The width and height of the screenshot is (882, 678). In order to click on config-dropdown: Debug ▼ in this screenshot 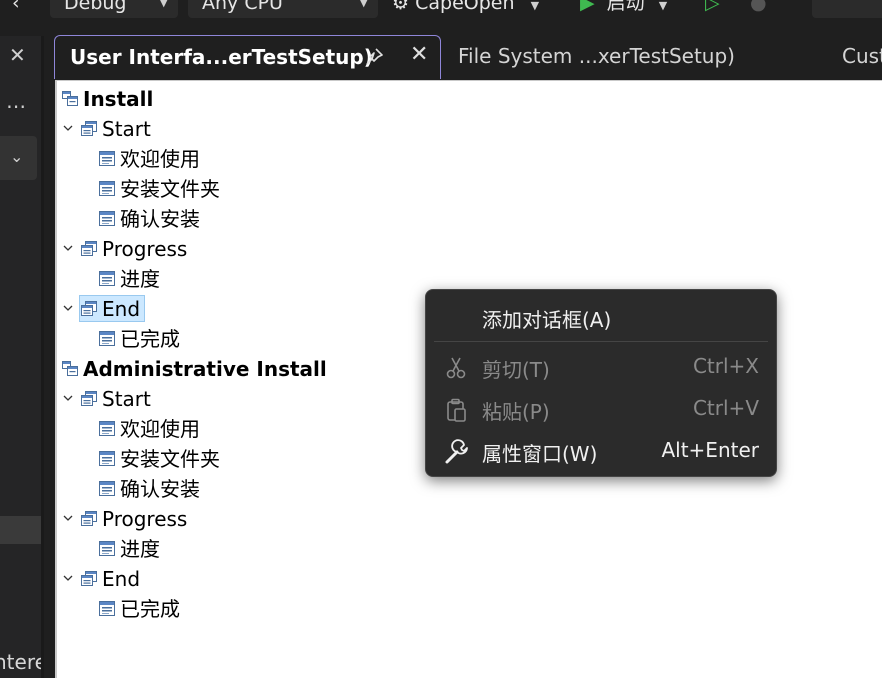, I will do `click(114, 9)`.